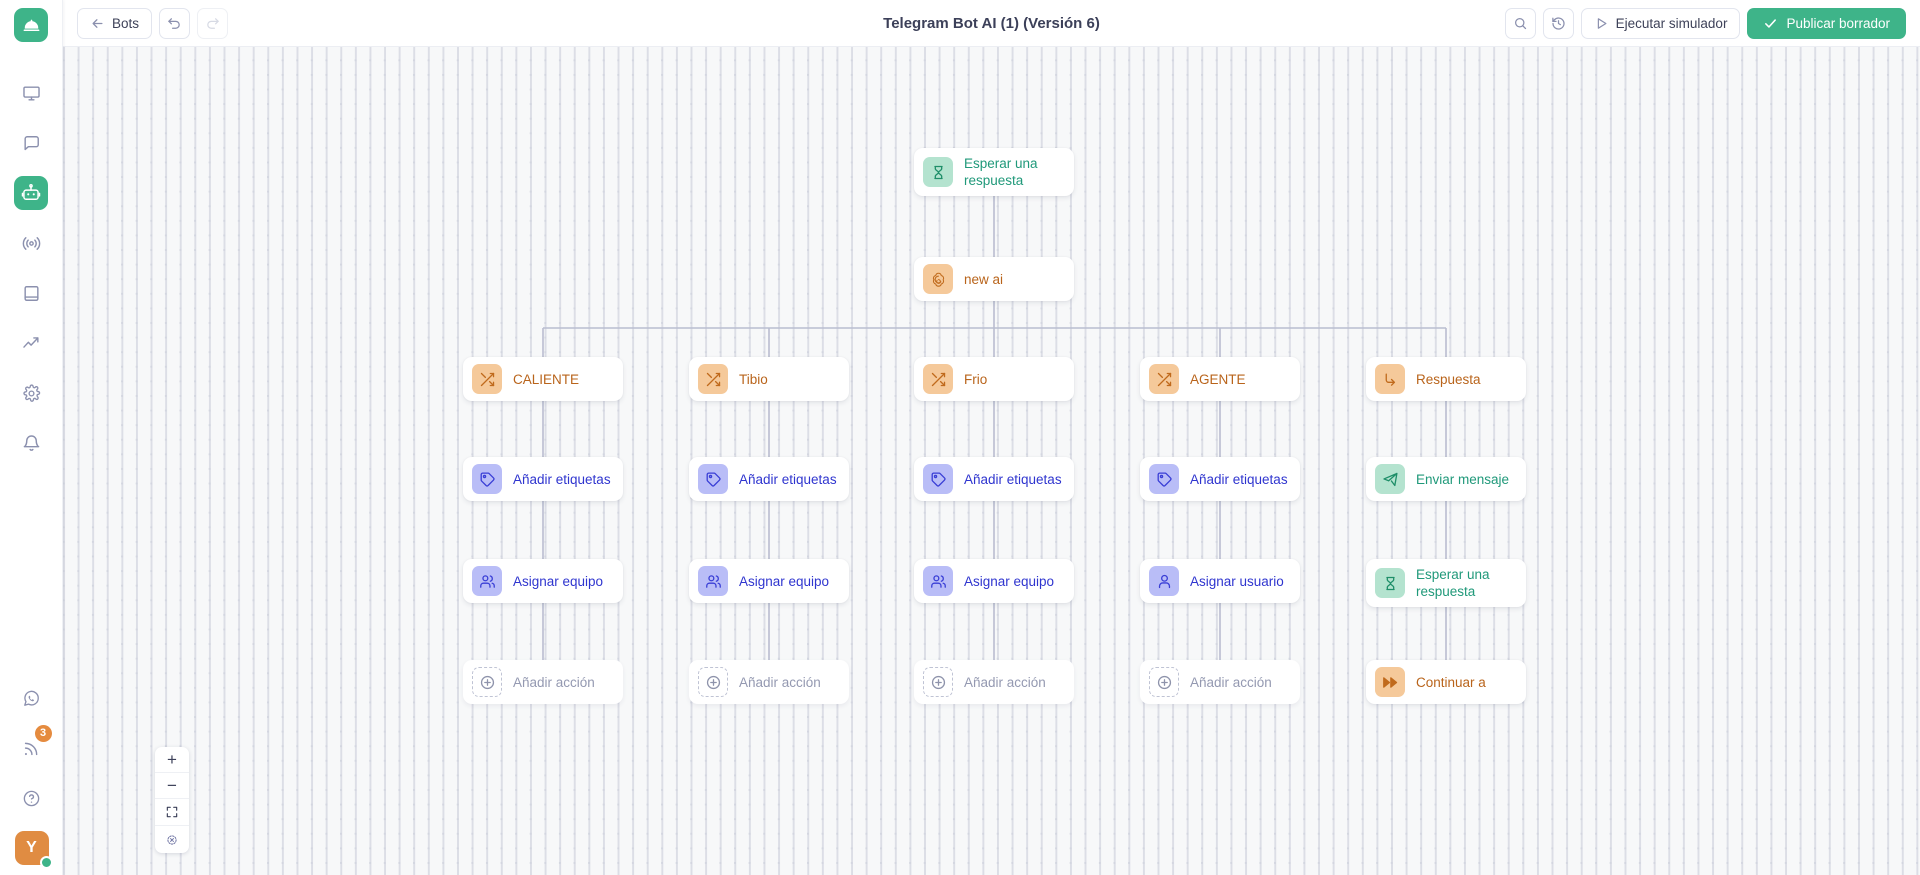 The image size is (1920, 875). I want to click on paper-plane-icon, so click(1390, 479).